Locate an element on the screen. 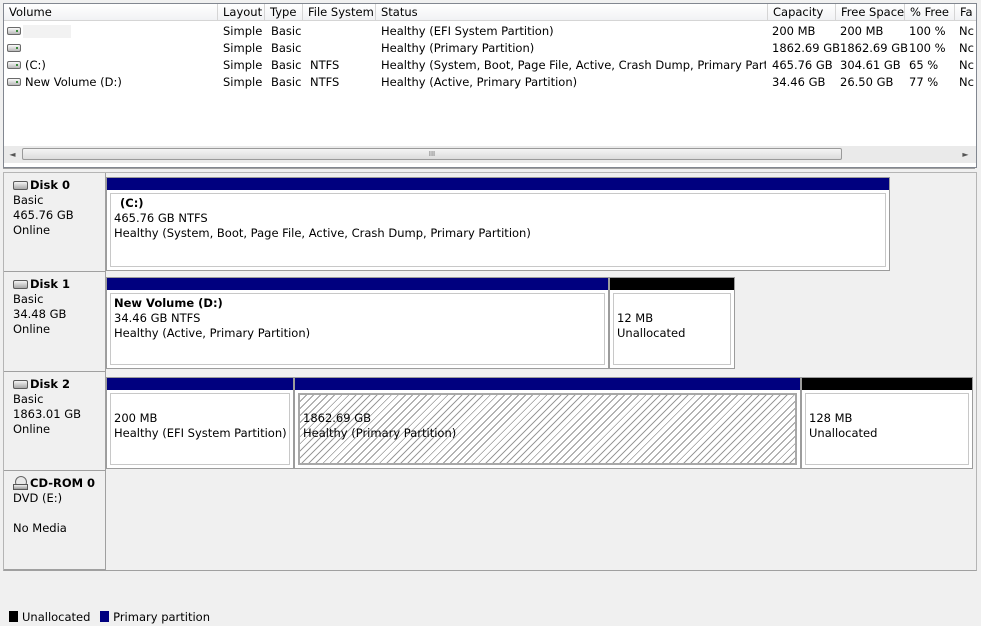 This screenshot has width=981, height=626. disk-2-label: Disk 2 Basic 1863.01 GB Online is located at coordinates (55, 421).